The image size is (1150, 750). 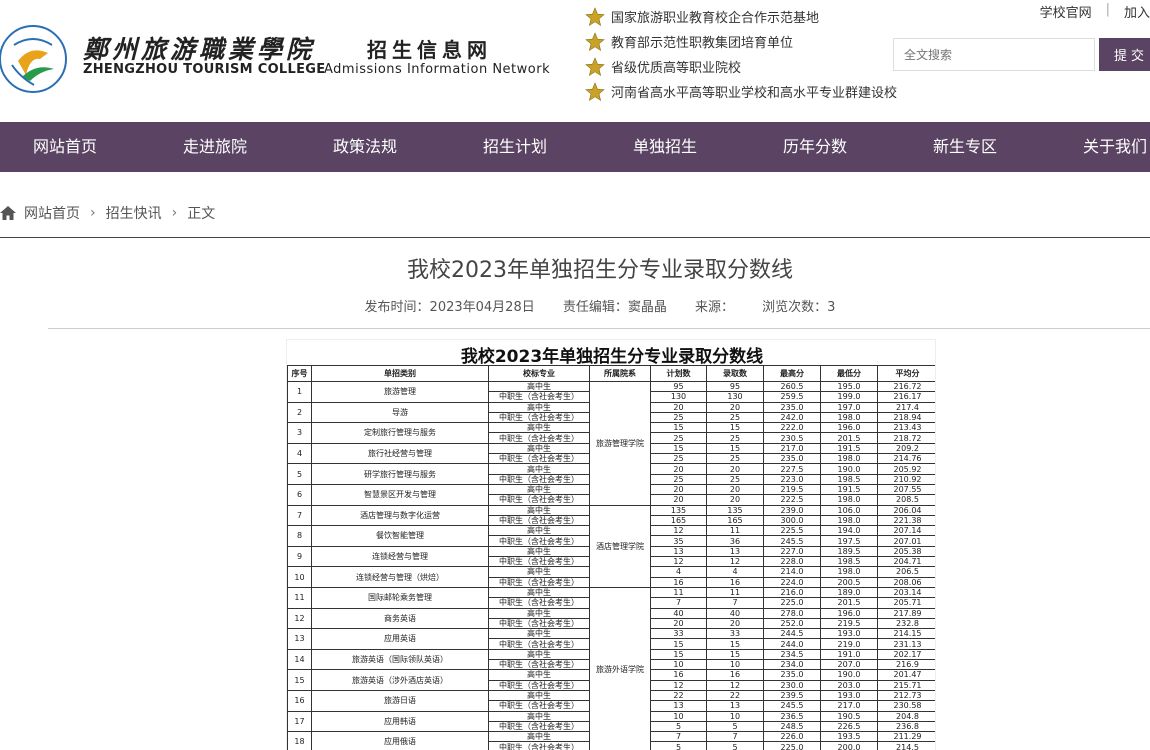 I want to click on major-name: 商务英语, so click(x=400, y=618).